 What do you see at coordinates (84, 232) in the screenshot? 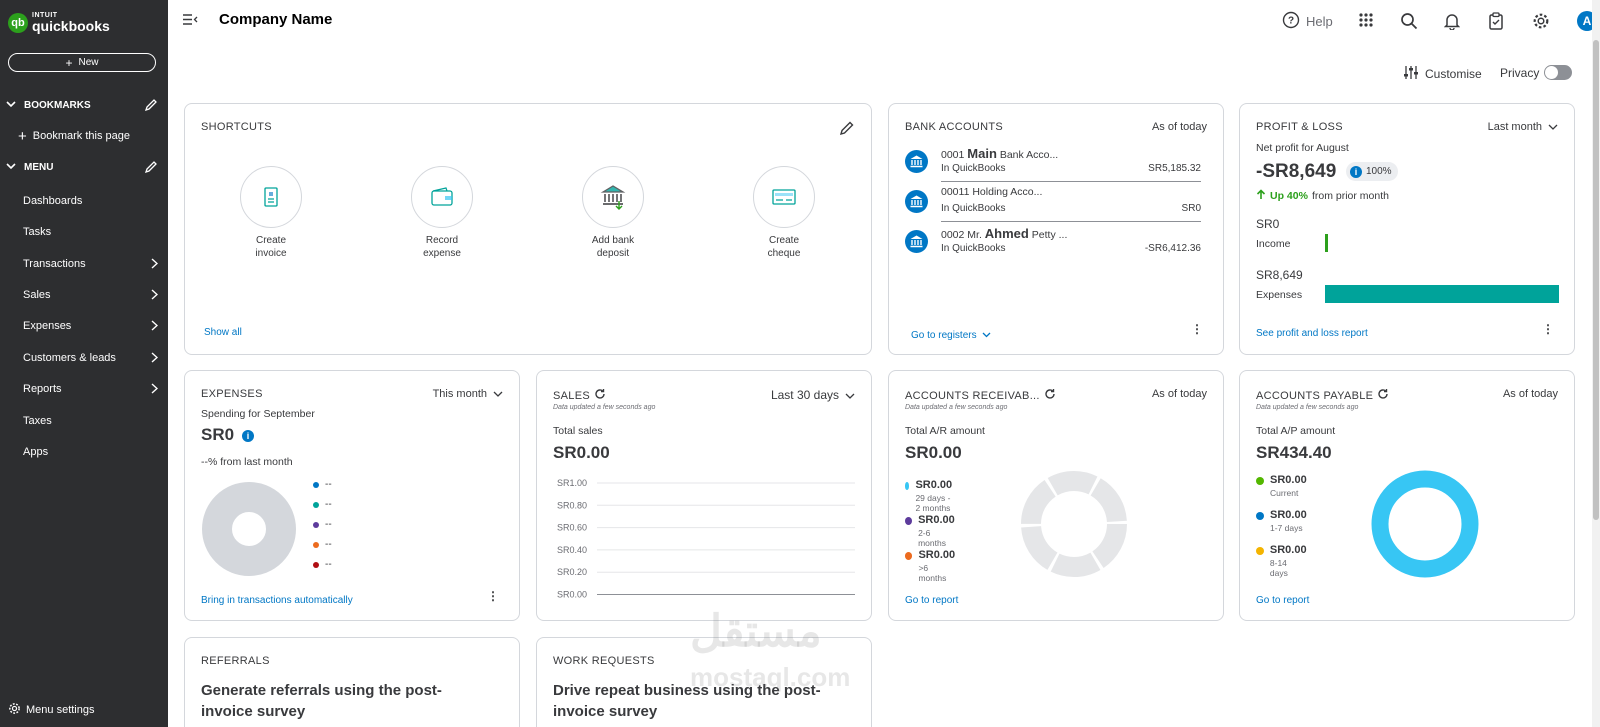
I see `sidebar-item-tasks: Tasks` at bounding box center [84, 232].